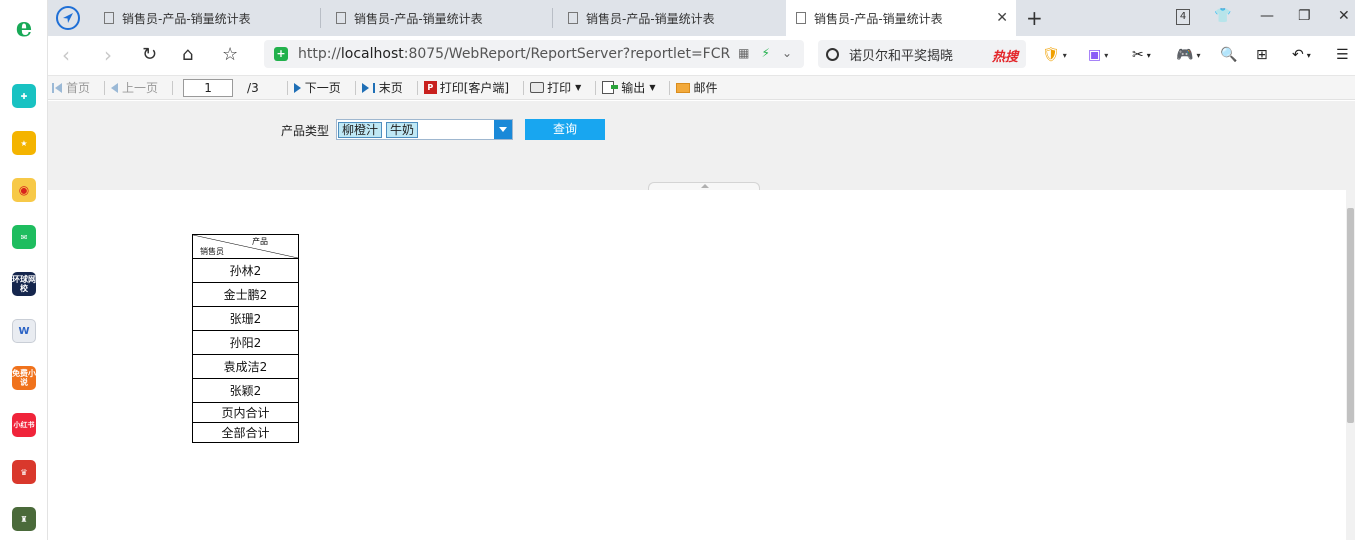 The height and width of the screenshot is (540, 1355). What do you see at coordinates (108, 55) in the screenshot?
I see `forward-button: ›` at bounding box center [108, 55].